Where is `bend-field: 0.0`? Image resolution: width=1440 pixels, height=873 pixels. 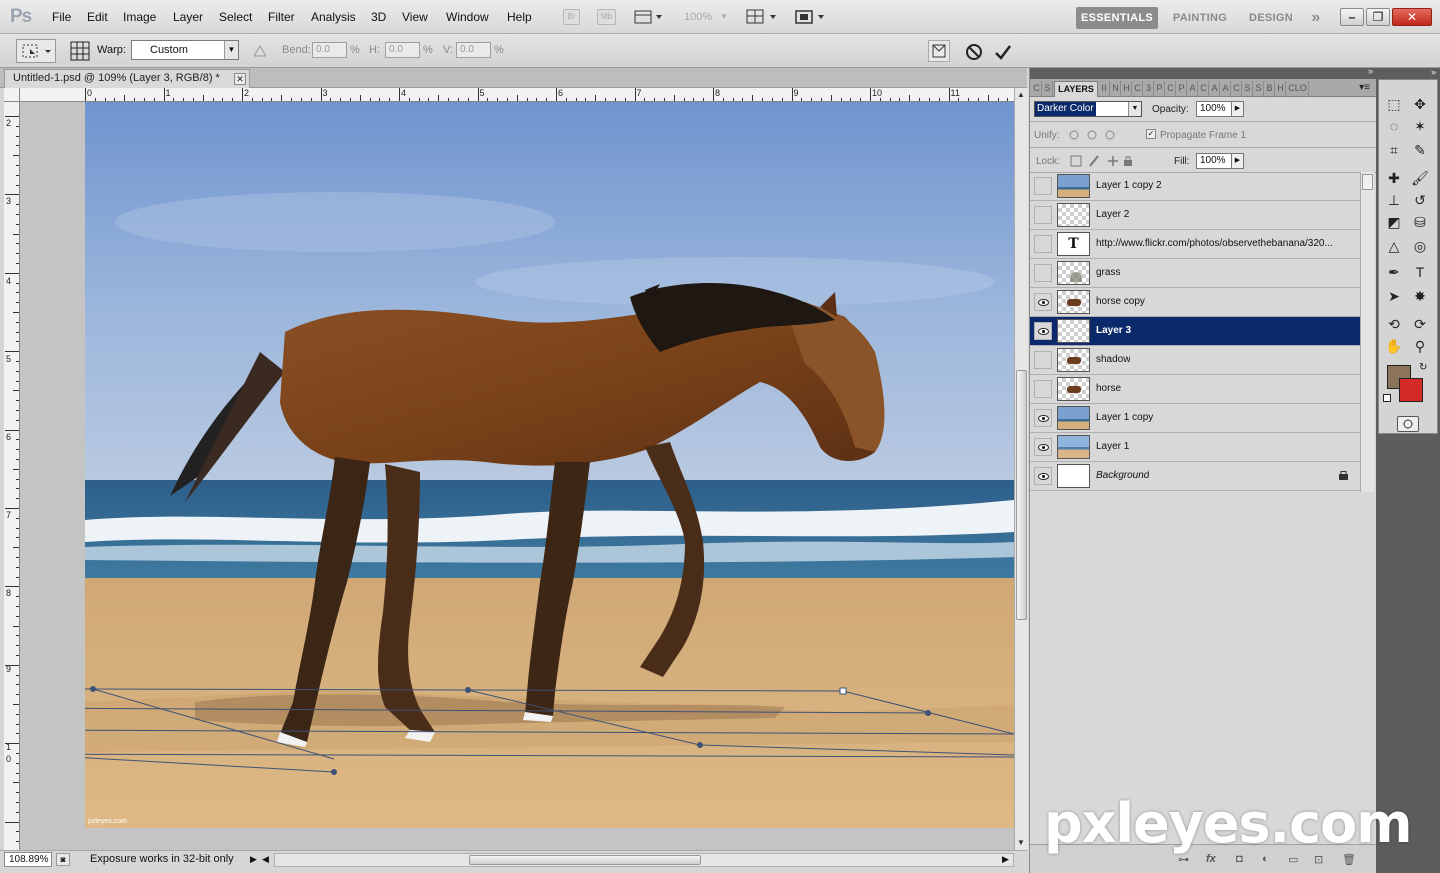
bend-field: 0.0 is located at coordinates (329, 50).